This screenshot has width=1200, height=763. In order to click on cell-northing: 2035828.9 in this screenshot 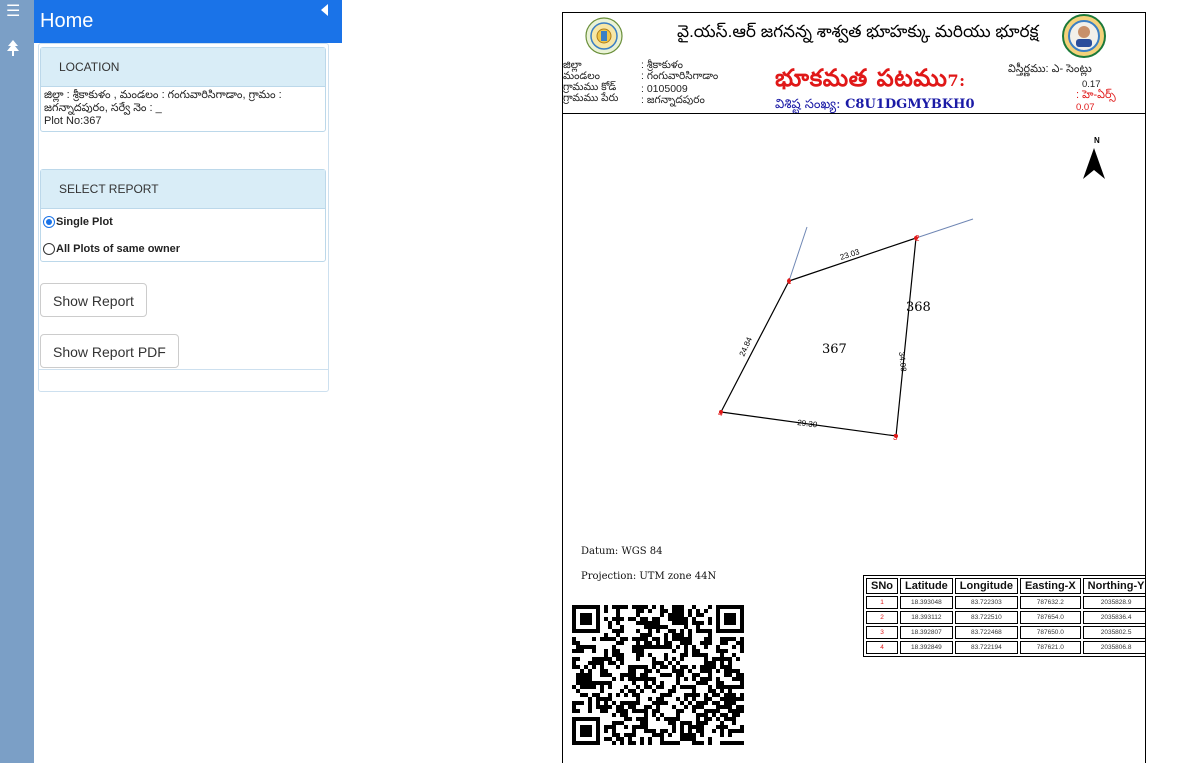, I will do `click(1113, 602)`.